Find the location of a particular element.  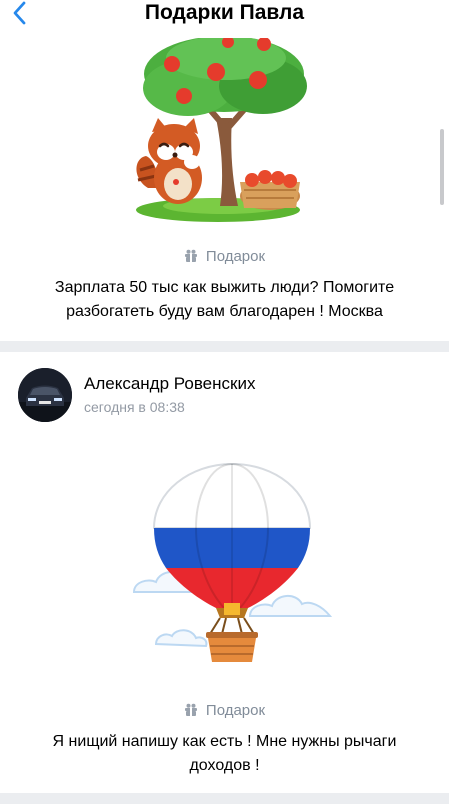

page-title: Подарки Павла is located at coordinates (224, 12).